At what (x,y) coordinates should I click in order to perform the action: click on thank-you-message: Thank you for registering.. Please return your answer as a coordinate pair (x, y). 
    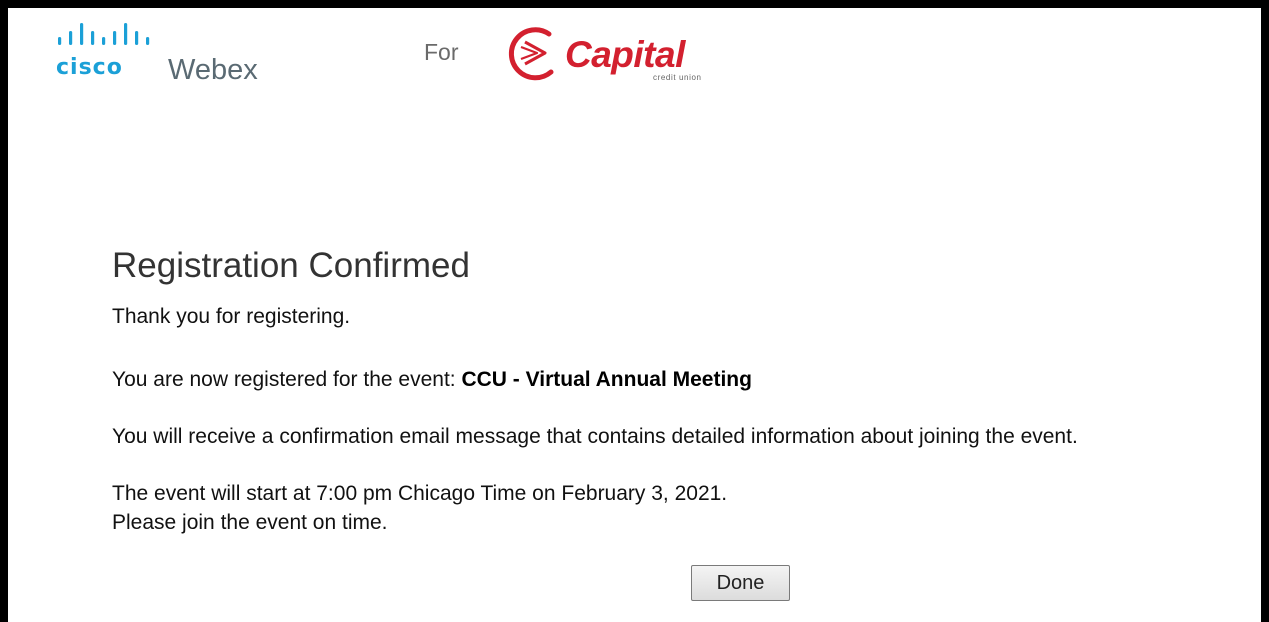
    Looking at the image, I should click on (231, 316).